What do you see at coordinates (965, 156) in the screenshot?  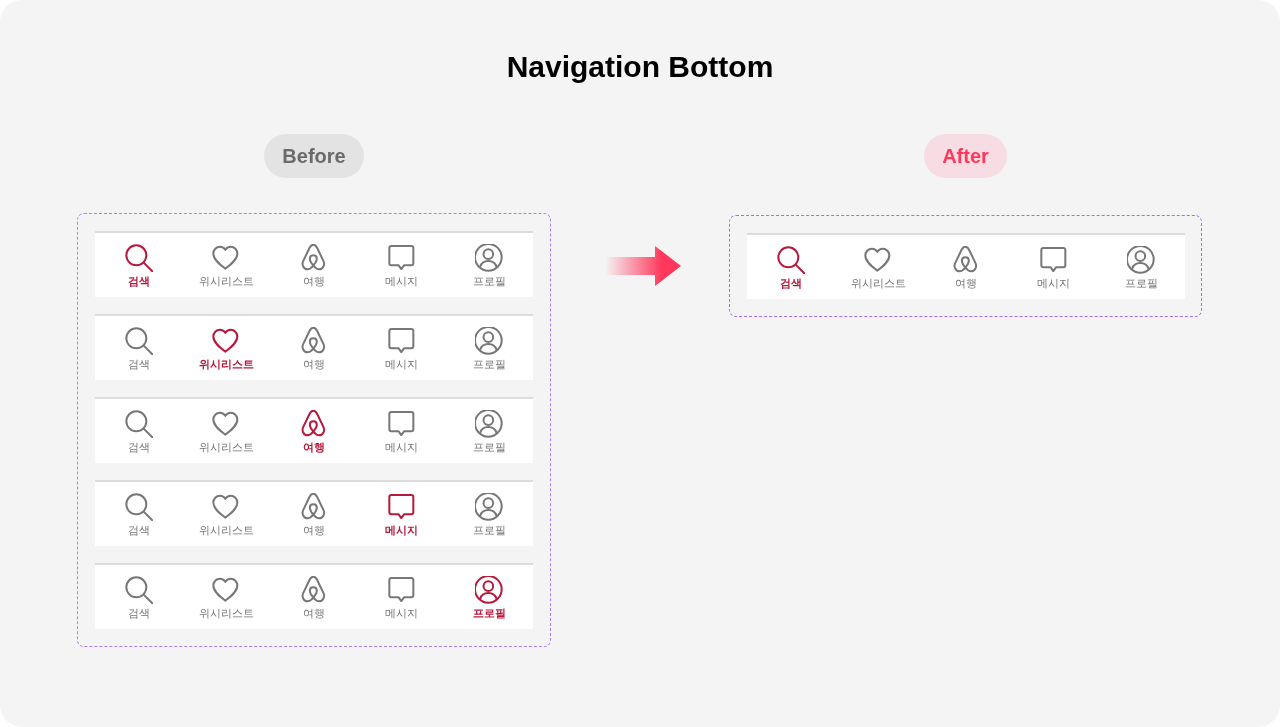 I see `after-label: After` at bounding box center [965, 156].